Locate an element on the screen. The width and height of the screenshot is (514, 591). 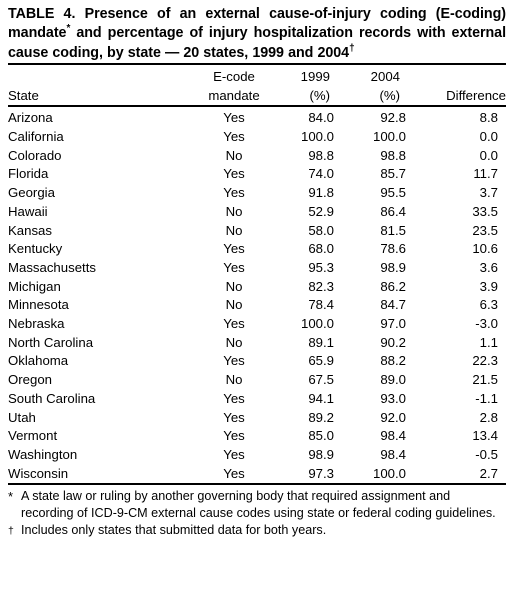
table-row: Hawaii No 52.9 86.4 33.5 is located at coordinates (257, 212).